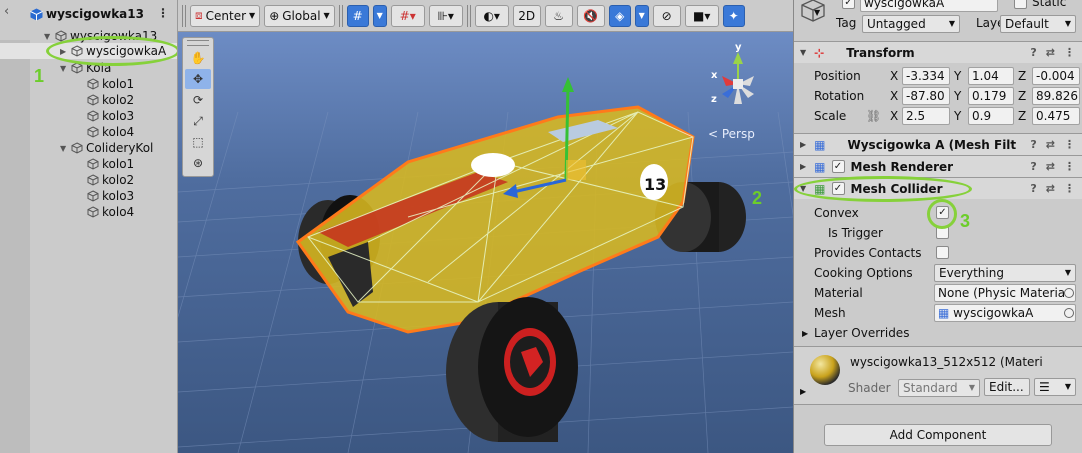  I want to click on tag-dropdown: Untagged ▼, so click(911, 24).